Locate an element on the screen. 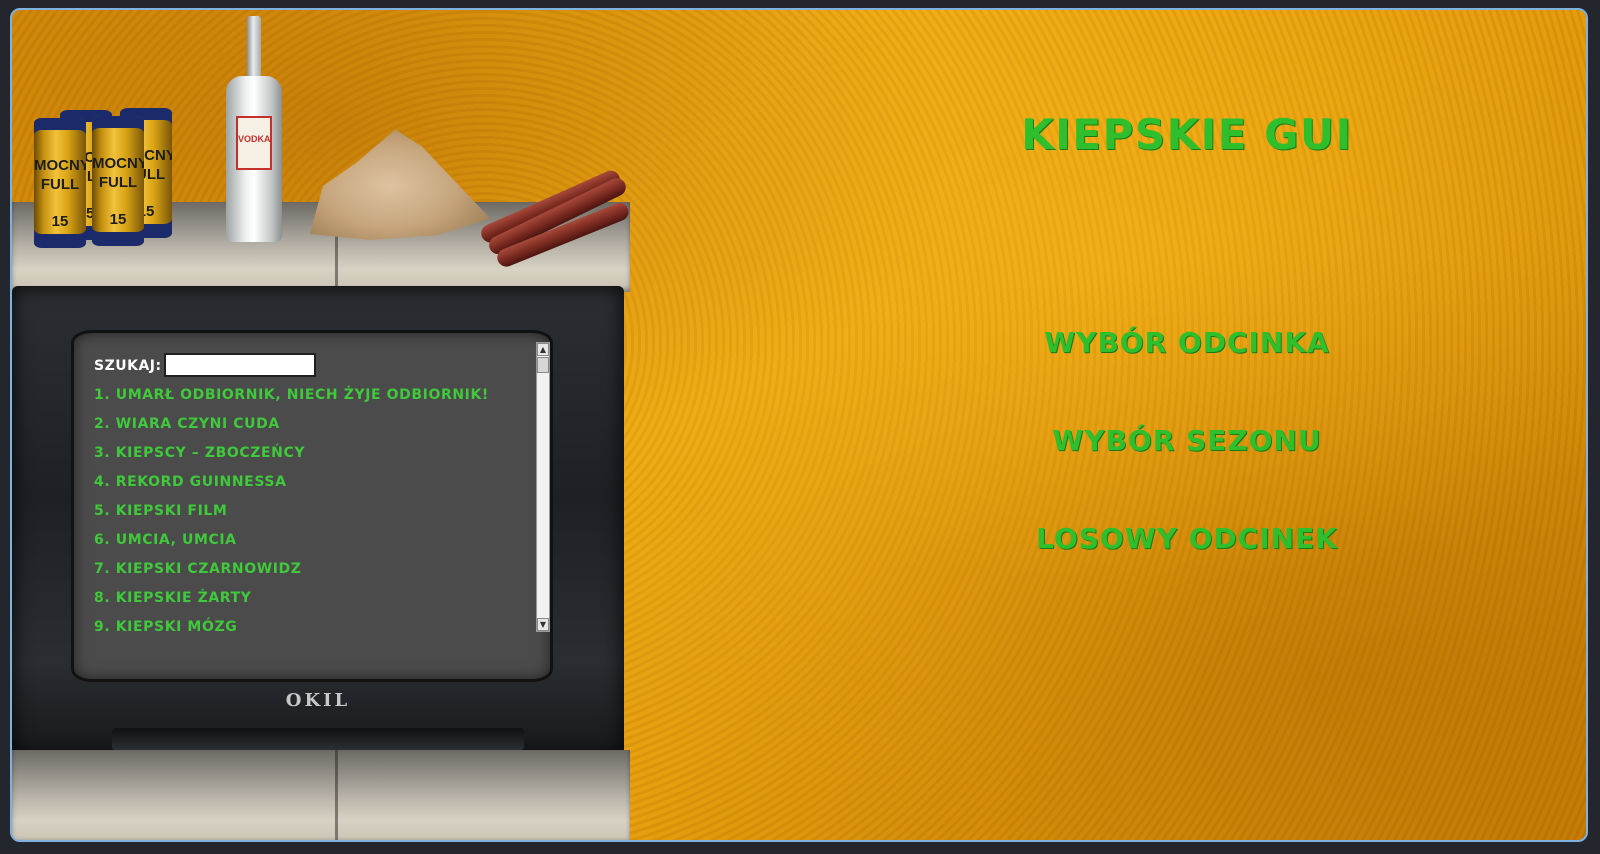 This screenshot has width=1600, height=854. bottom-shelf is located at coordinates (321, 795).